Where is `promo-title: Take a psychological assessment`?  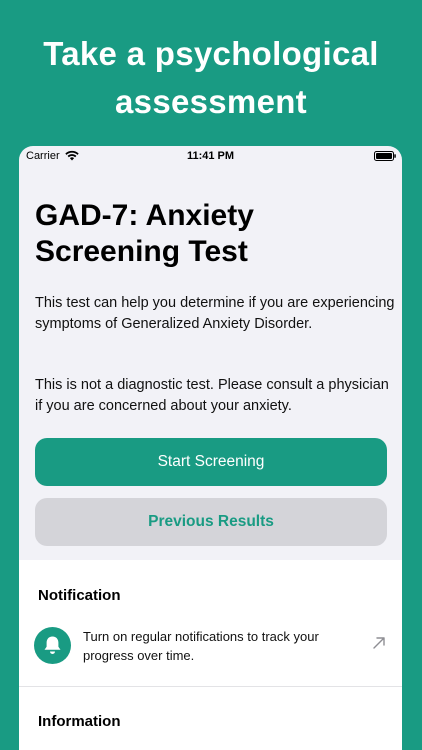
promo-title: Take a psychological assessment is located at coordinates (211, 77).